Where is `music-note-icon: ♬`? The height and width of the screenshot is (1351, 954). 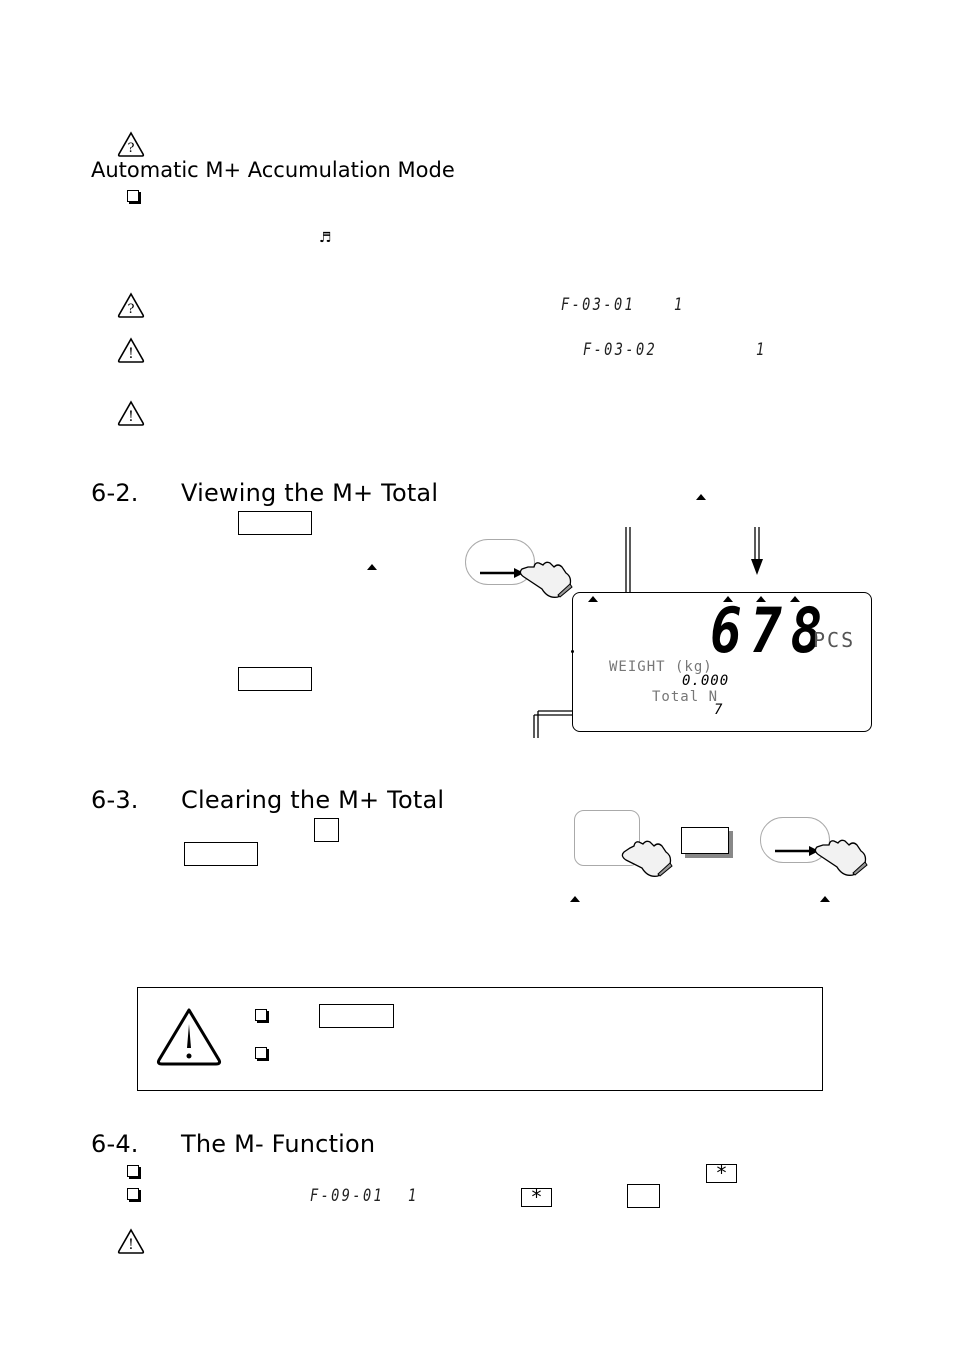 music-note-icon: ♬ is located at coordinates (325, 238).